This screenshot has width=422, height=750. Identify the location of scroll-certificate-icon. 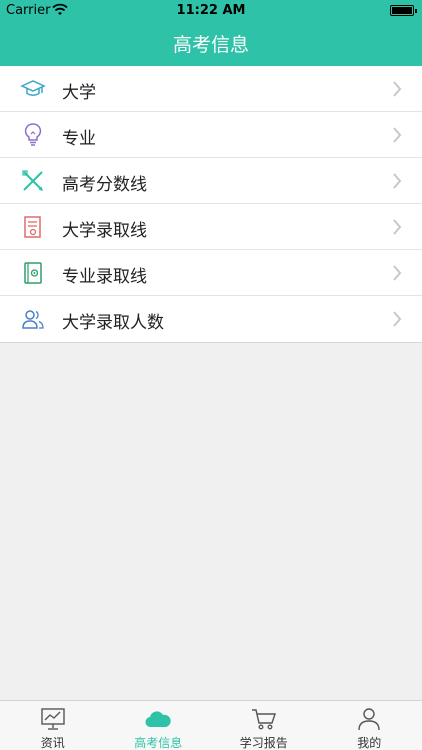
(32, 227).